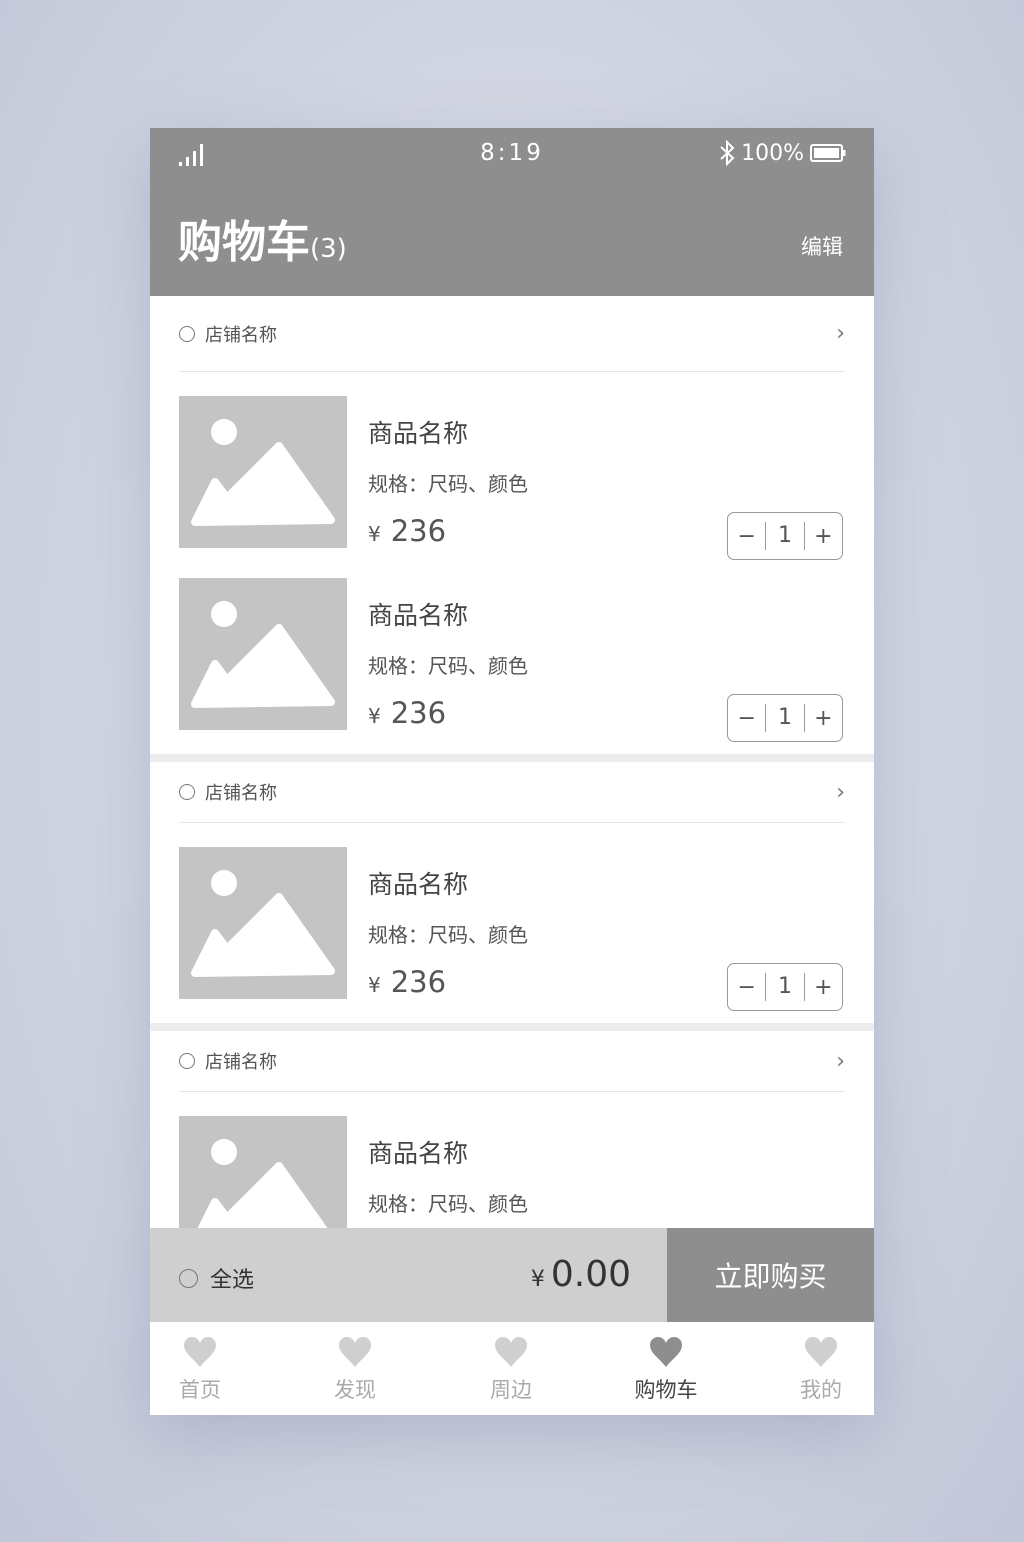  What do you see at coordinates (355, 1390) in the screenshot?
I see `tab-label: 发现` at bounding box center [355, 1390].